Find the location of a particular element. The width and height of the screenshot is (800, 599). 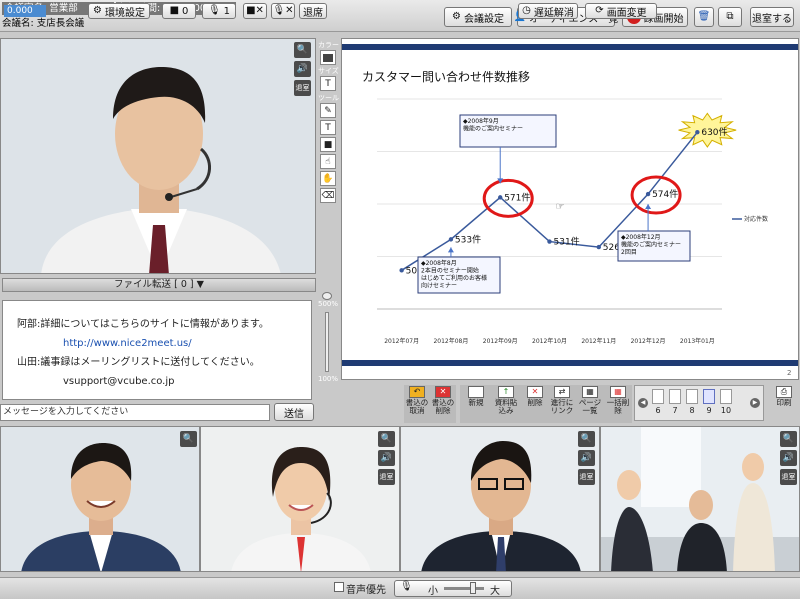

trash-button: 🗑 is located at coordinates (704, 17).